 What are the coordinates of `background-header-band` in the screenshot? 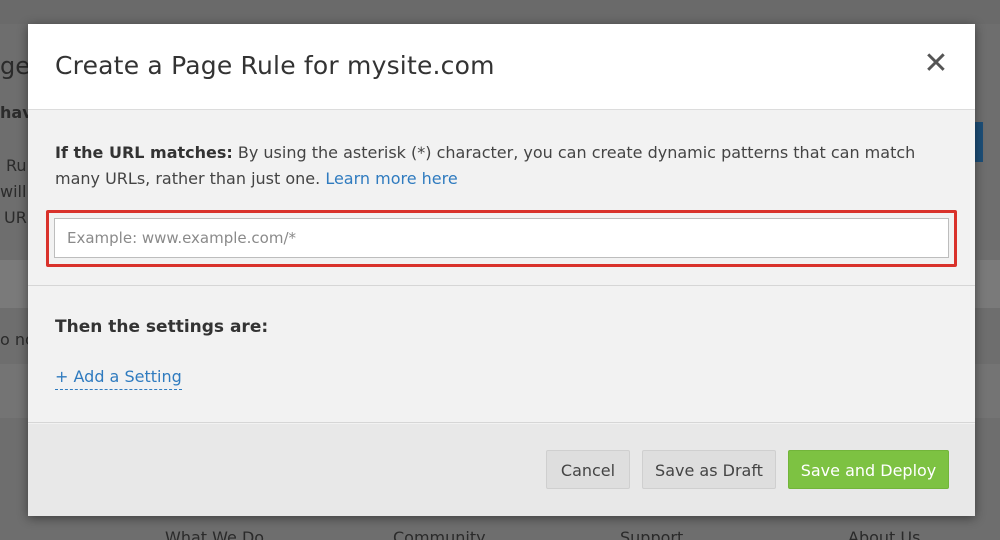 It's located at (500, 12).